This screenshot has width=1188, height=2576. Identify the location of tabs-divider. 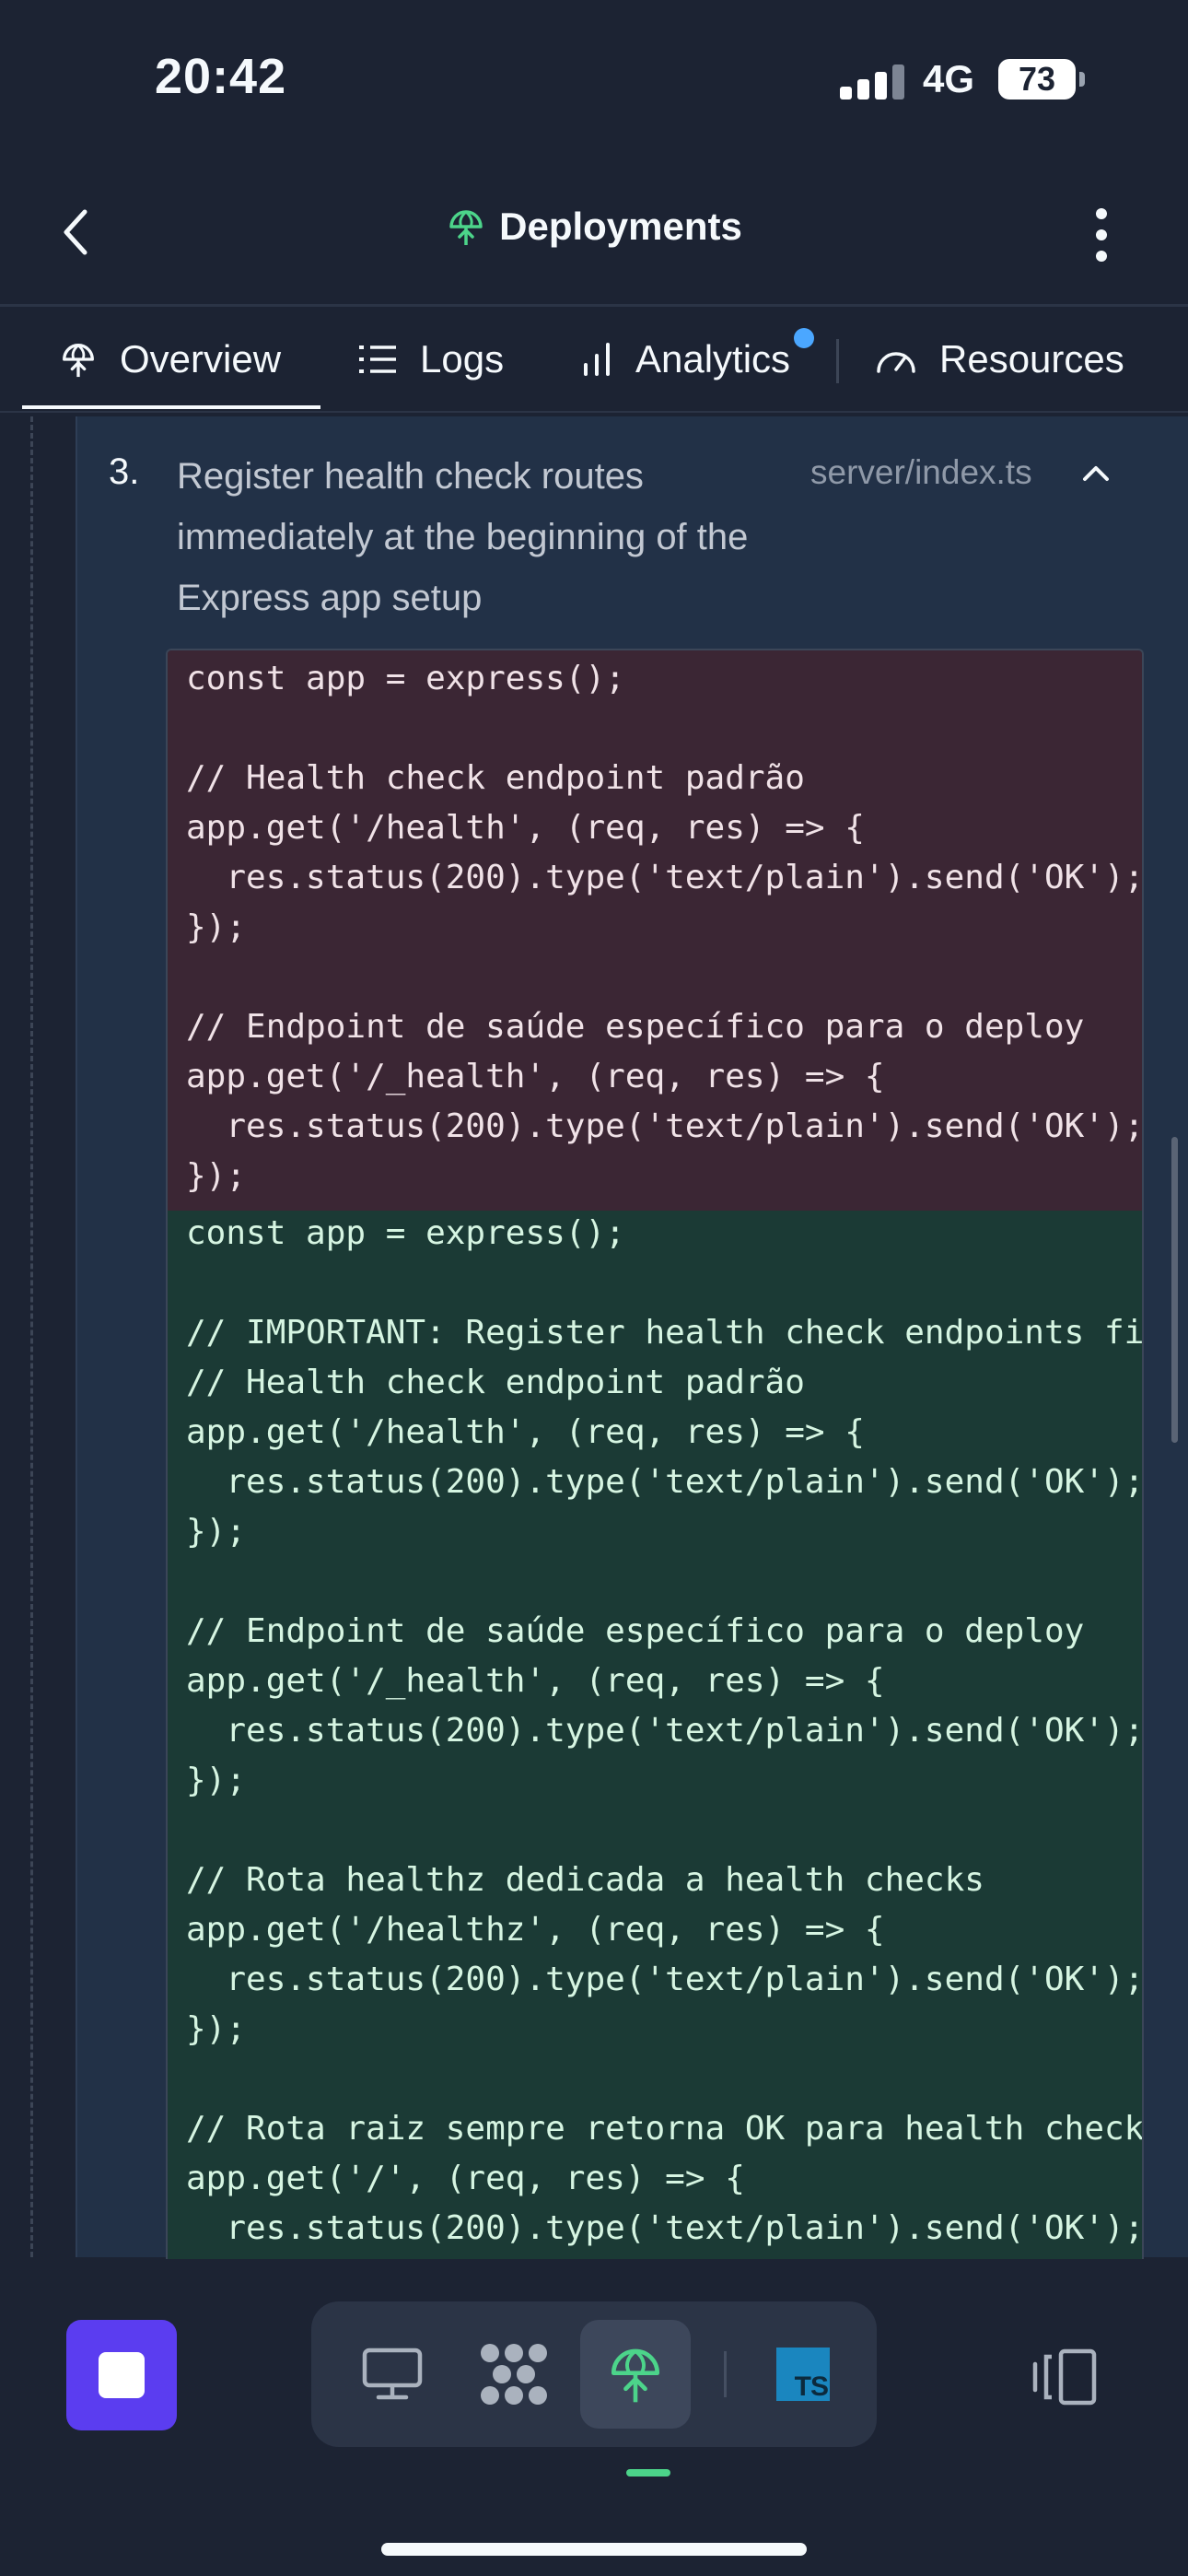
(594, 412).